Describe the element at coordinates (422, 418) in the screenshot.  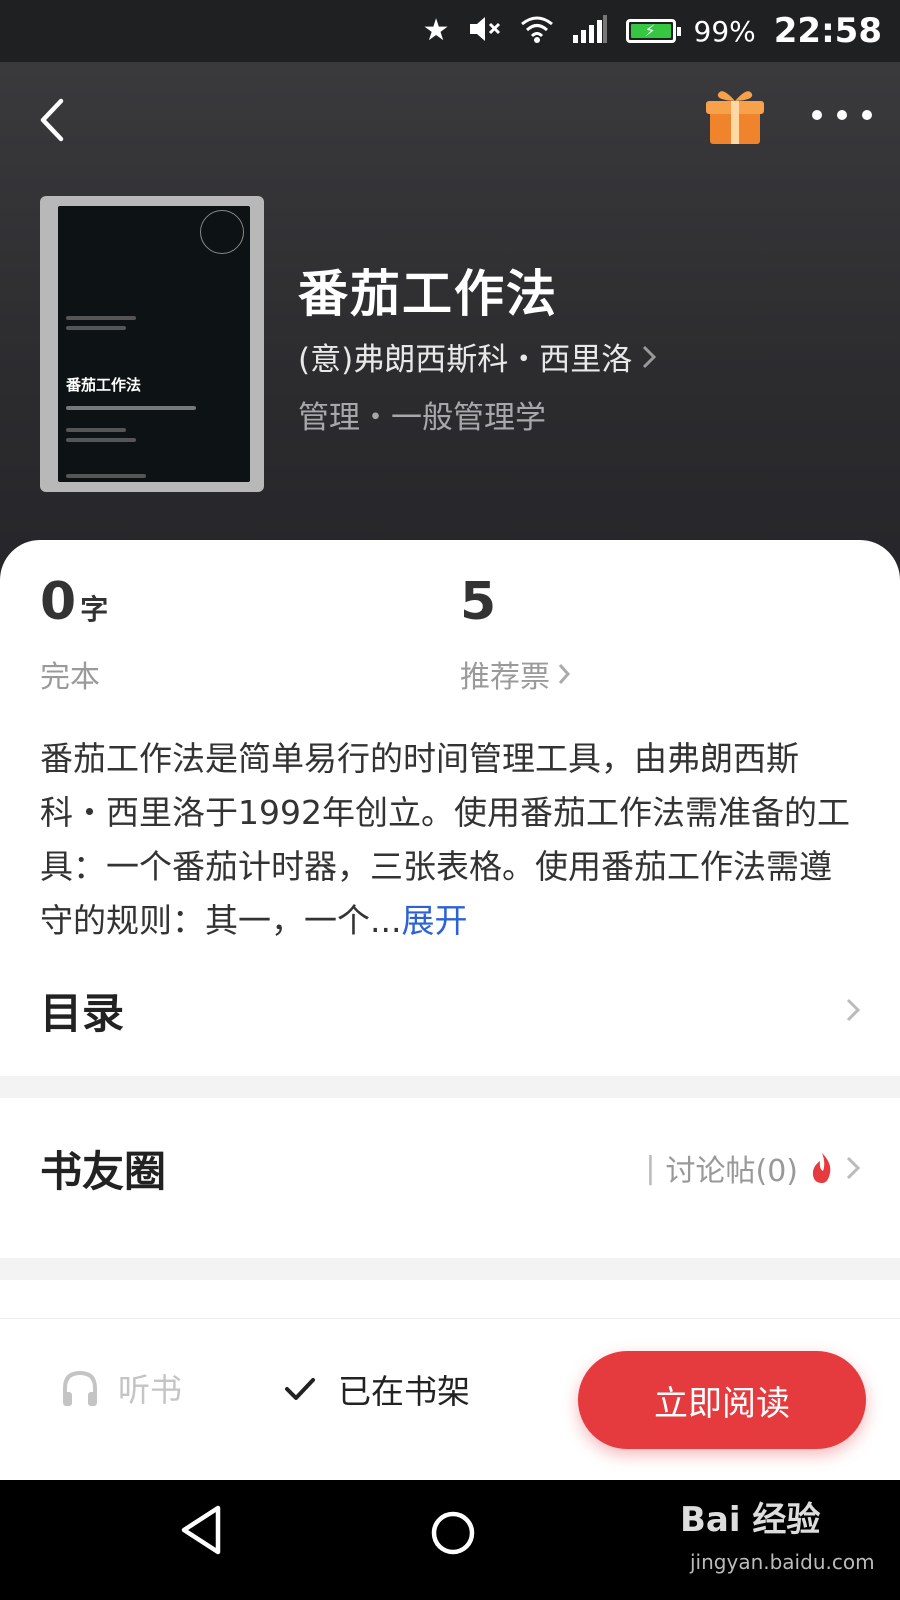
I see `book-category: 管理・一般管理学` at that location.